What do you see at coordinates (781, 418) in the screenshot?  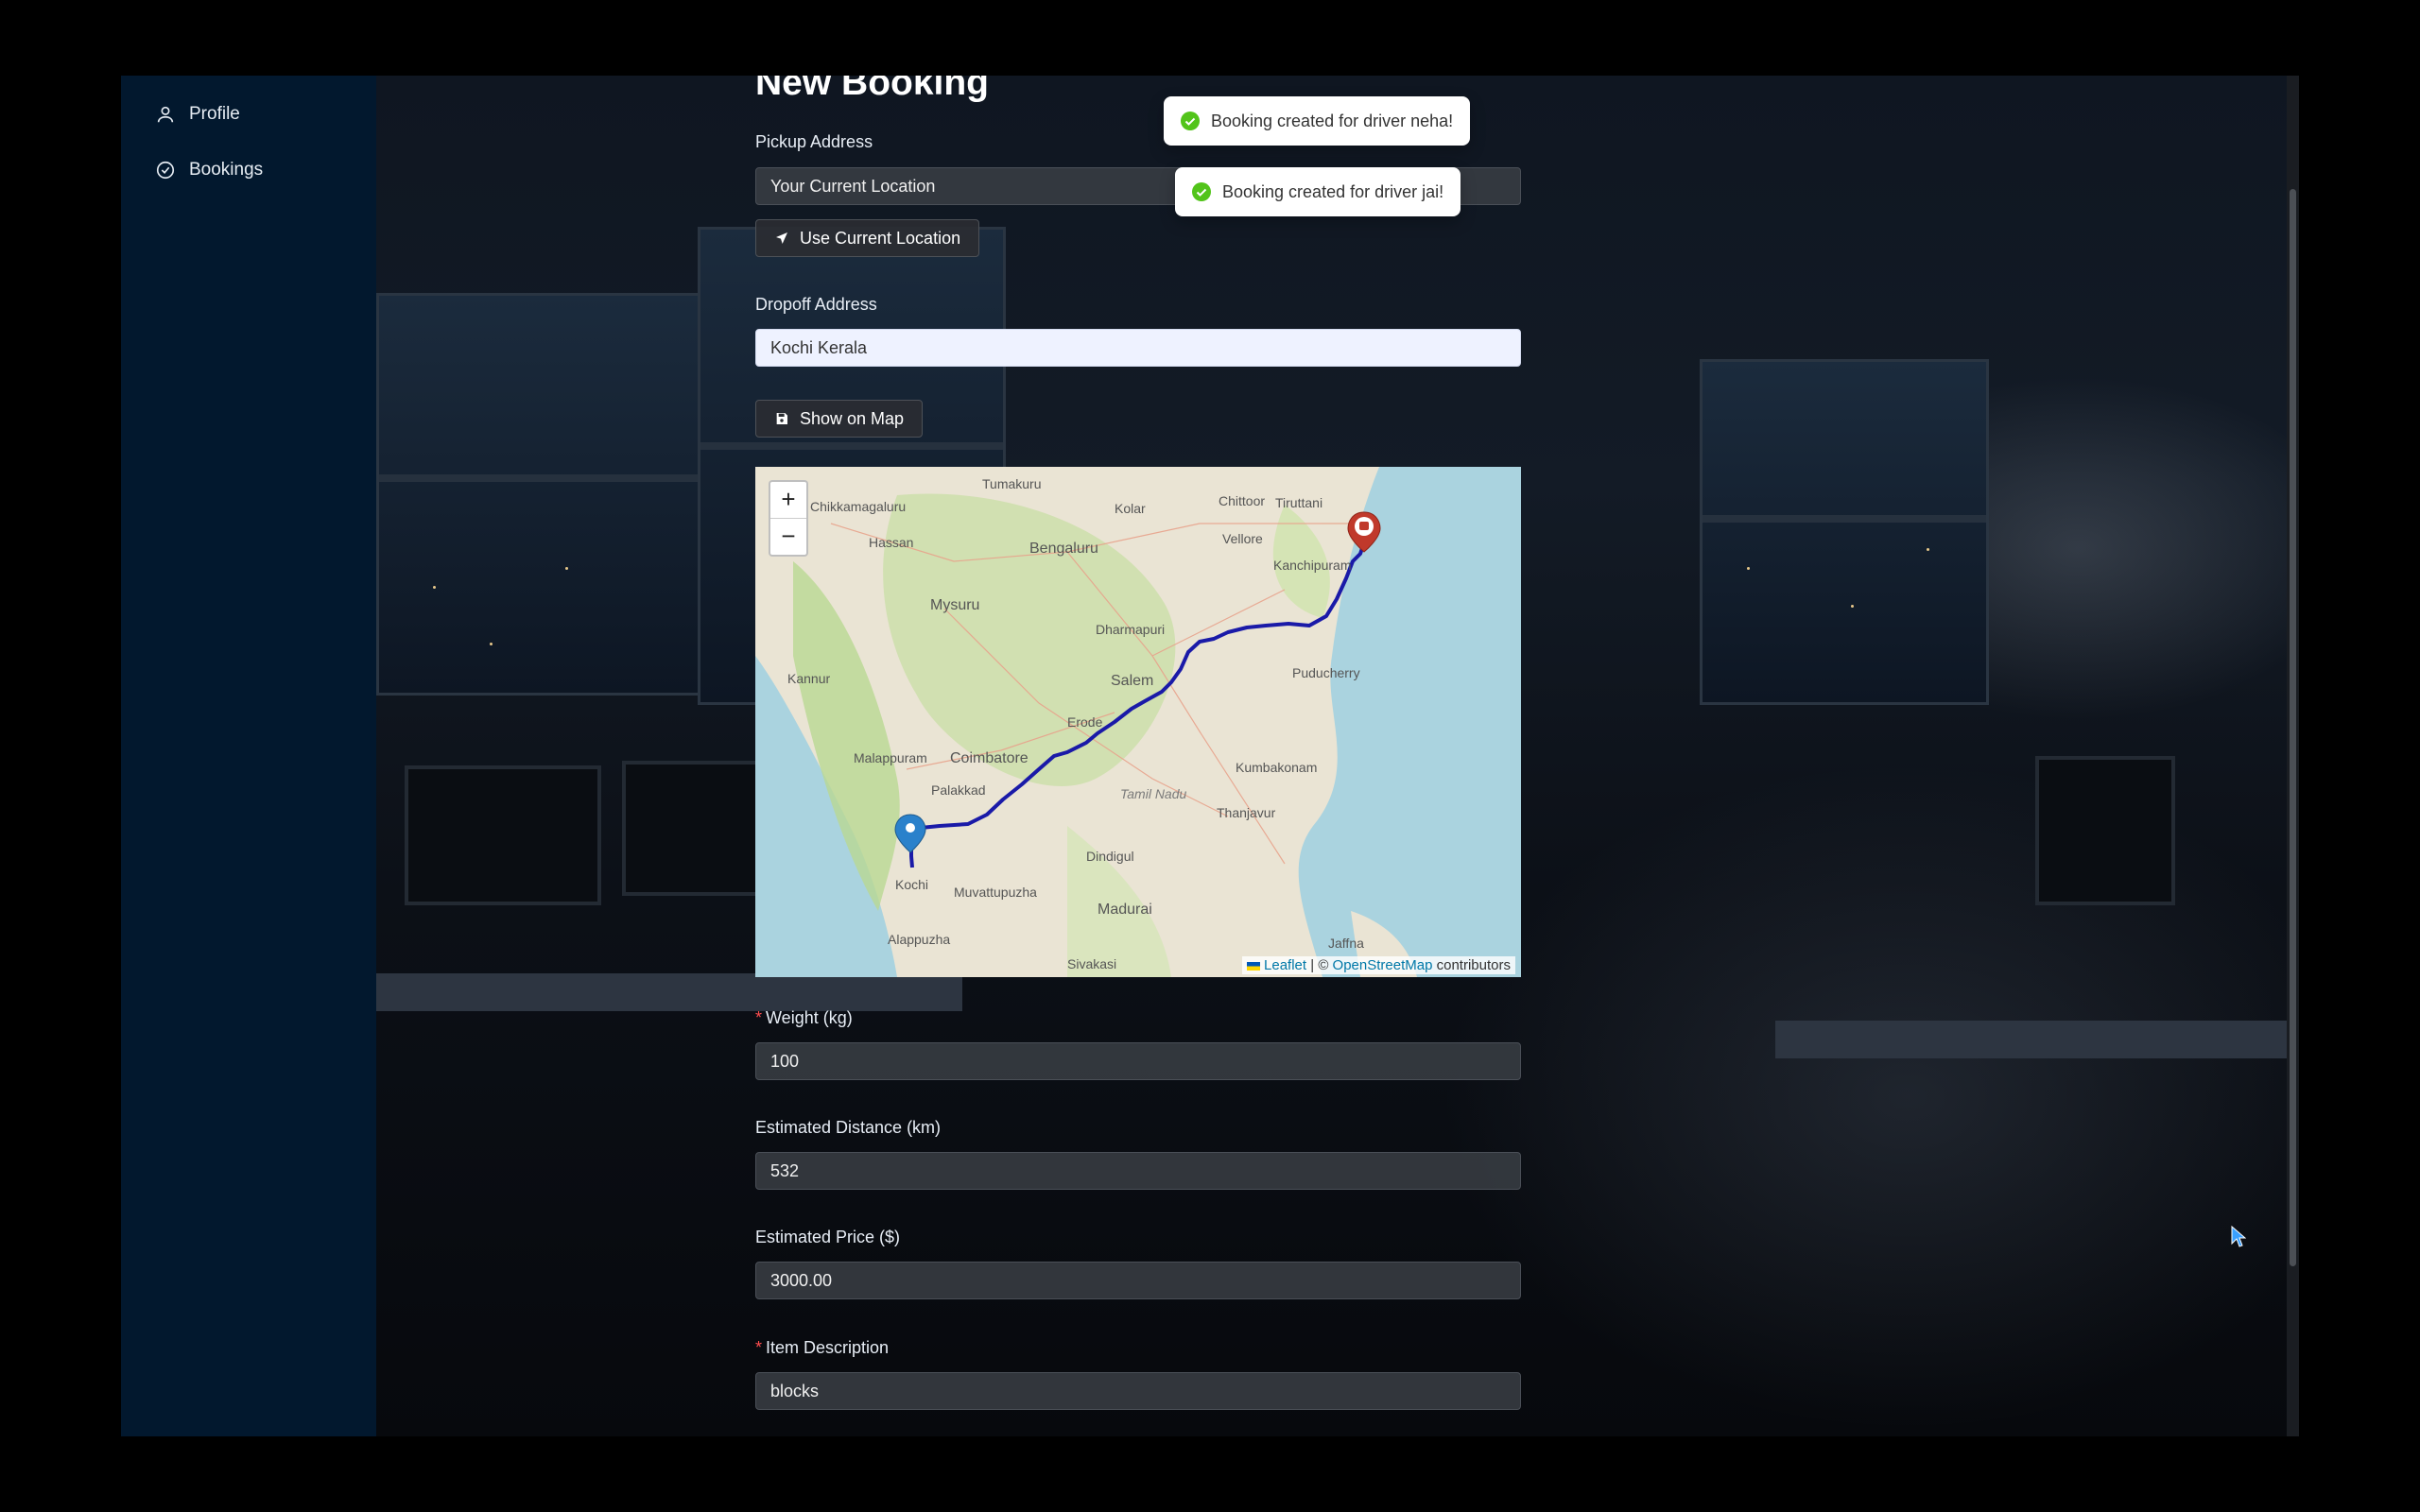 I see `save-icon` at bounding box center [781, 418].